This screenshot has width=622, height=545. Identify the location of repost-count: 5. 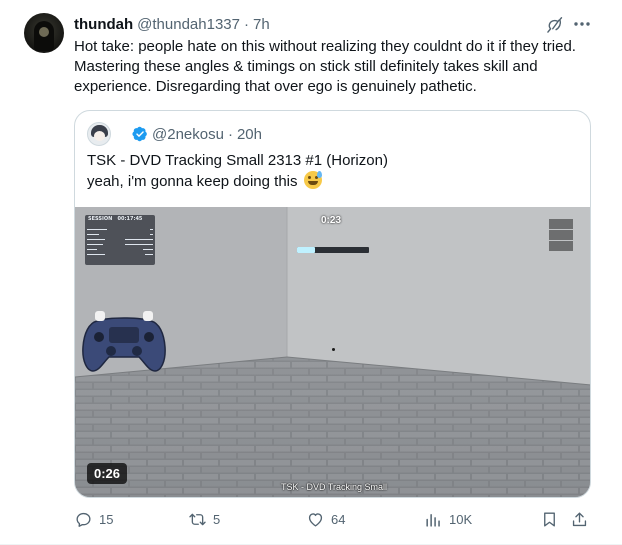
(217, 519).